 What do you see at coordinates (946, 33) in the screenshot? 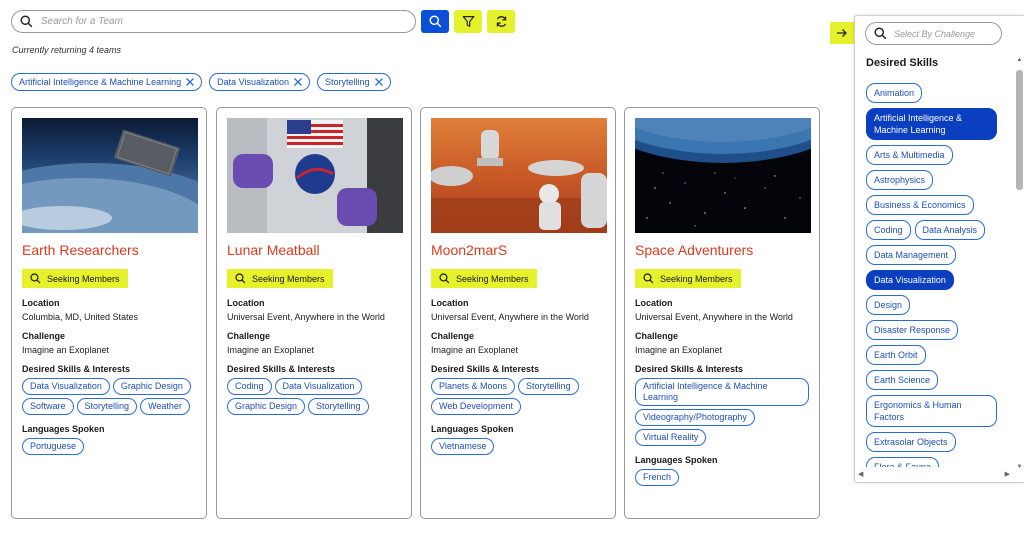
I see `challenge-search-input` at bounding box center [946, 33].